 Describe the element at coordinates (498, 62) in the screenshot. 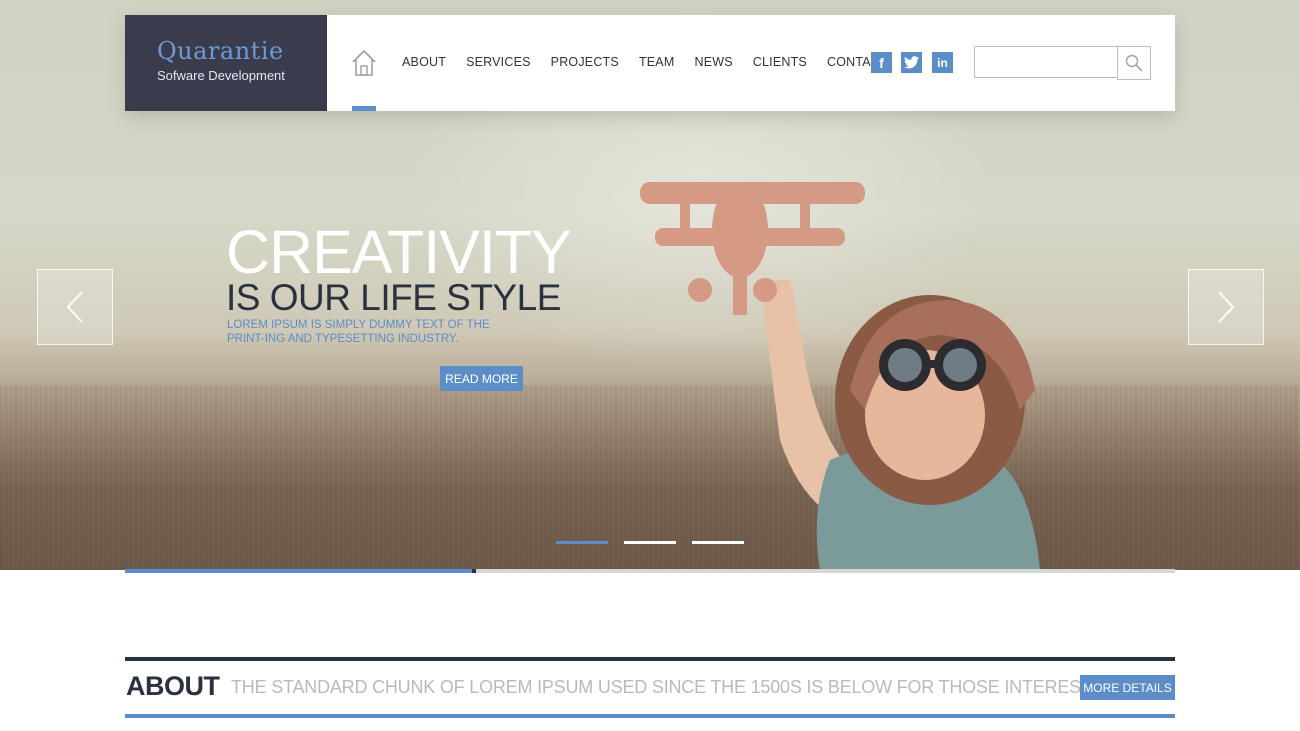

I see `nav-item-services: SERVICES` at that location.